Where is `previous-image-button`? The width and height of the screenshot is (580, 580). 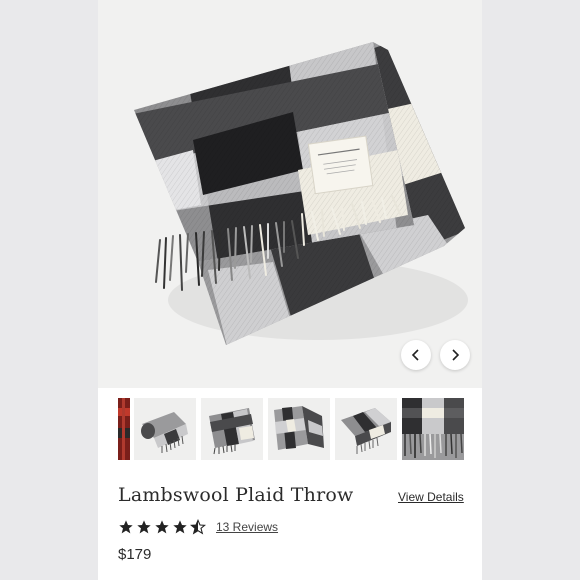
previous-image-button is located at coordinates (416, 355).